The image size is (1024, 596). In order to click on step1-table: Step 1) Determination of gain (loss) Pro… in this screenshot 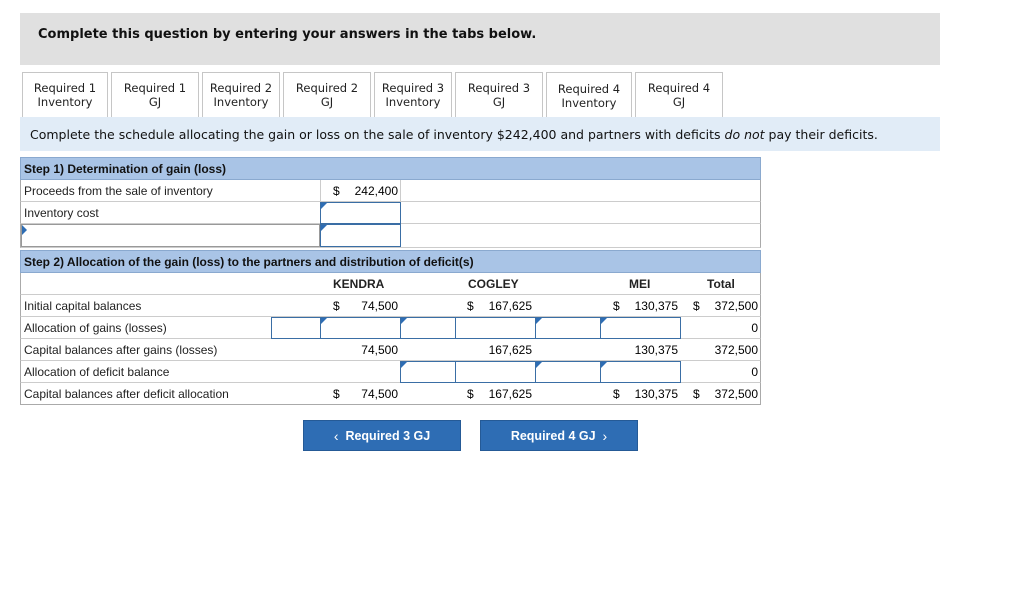, I will do `click(390, 202)`.